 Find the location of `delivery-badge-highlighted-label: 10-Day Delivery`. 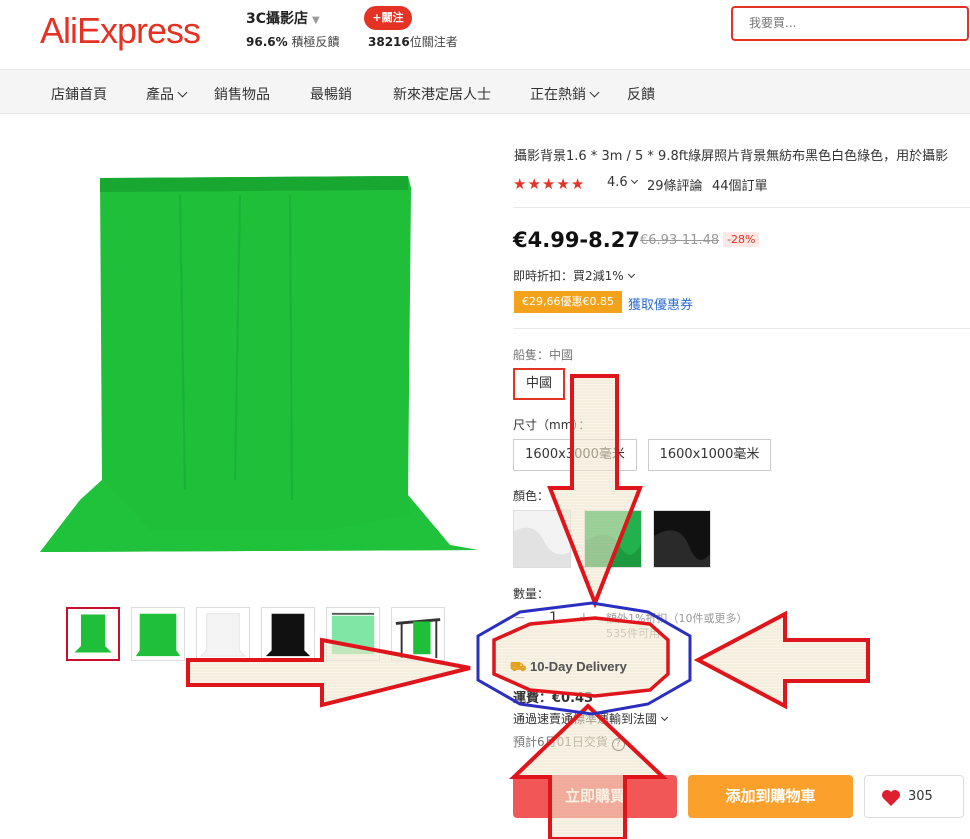

delivery-badge-highlighted-label: 10-Day Delivery is located at coordinates (578, 666).